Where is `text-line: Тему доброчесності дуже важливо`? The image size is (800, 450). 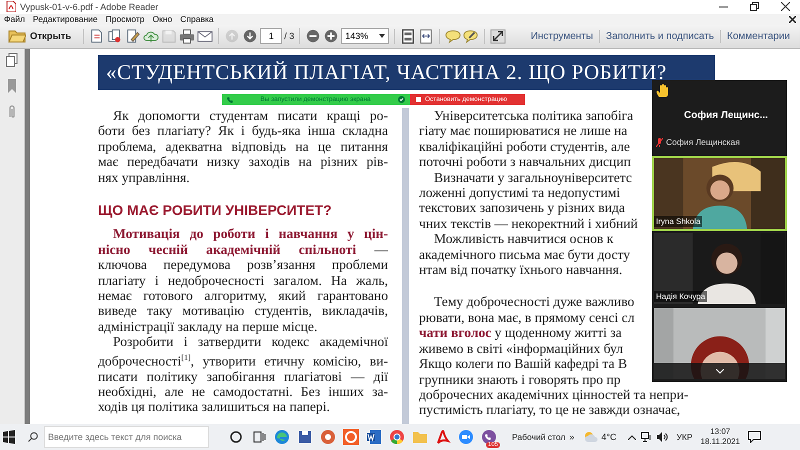
text-line: Тему доброчесності дуже важливо is located at coordinates (533, 302).